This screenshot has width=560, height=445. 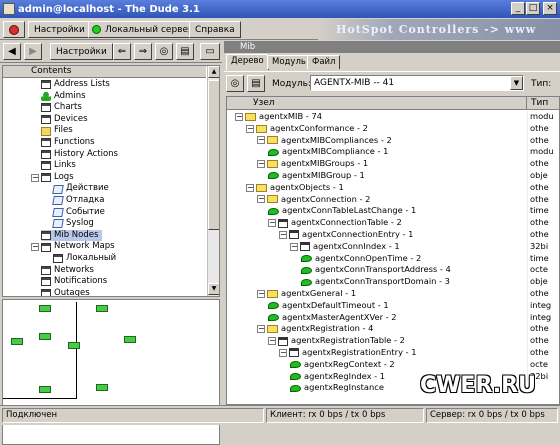 I want to click on tree-item: Address Lists, so click(x=75, y=85).